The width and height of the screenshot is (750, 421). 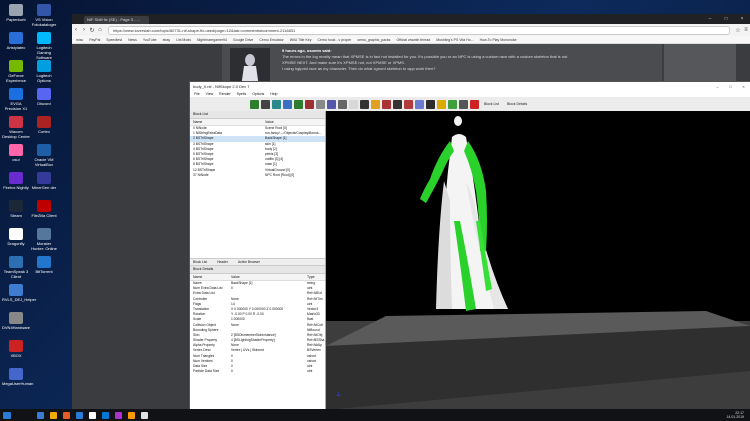 What do you see at coordinates (222, 262) in the screenshot?
I see `panel-tab: Header` at bounding box center [222, 262].